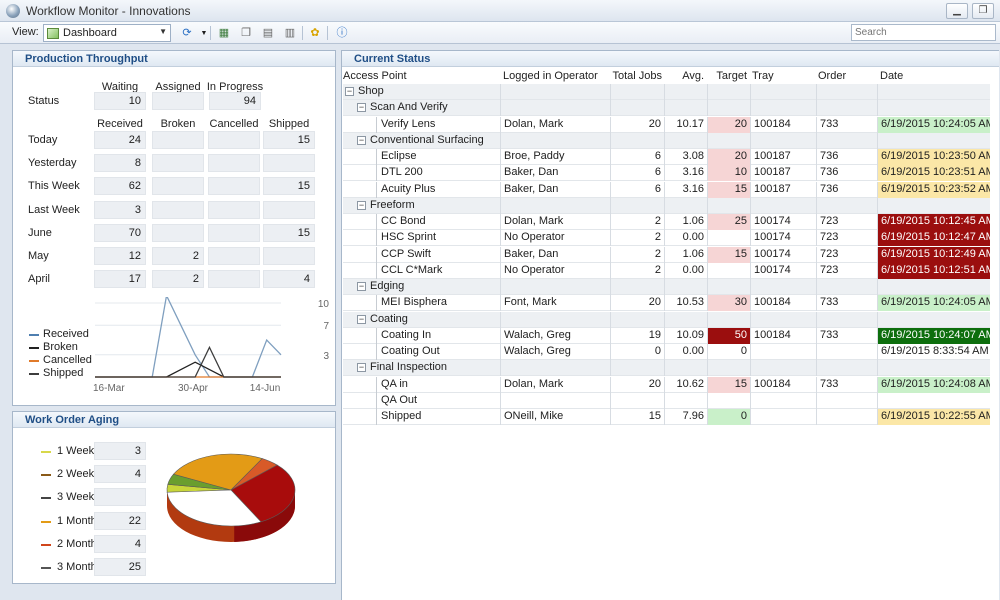 The width and height of the screenshot is (1000, 600). What do you see at coordinates (685, 238) in the screenshot?
I see `cell-avg: 0.00` at bounding box center [685, 238].